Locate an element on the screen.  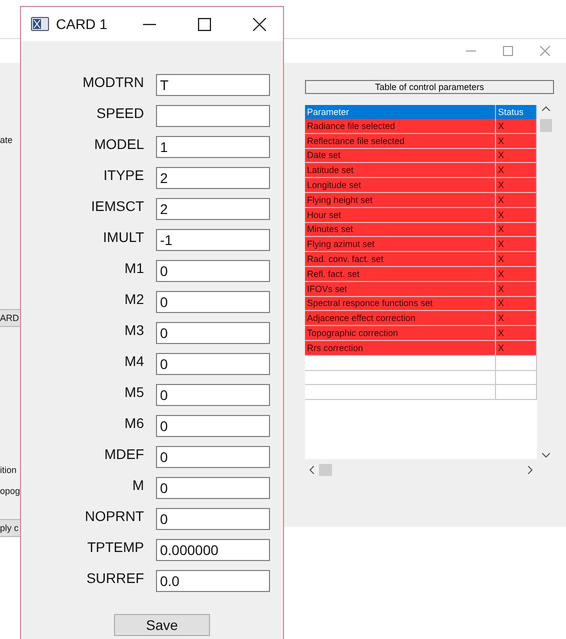
table-cell: Radiance file selected is located at coordinates (400, 126).